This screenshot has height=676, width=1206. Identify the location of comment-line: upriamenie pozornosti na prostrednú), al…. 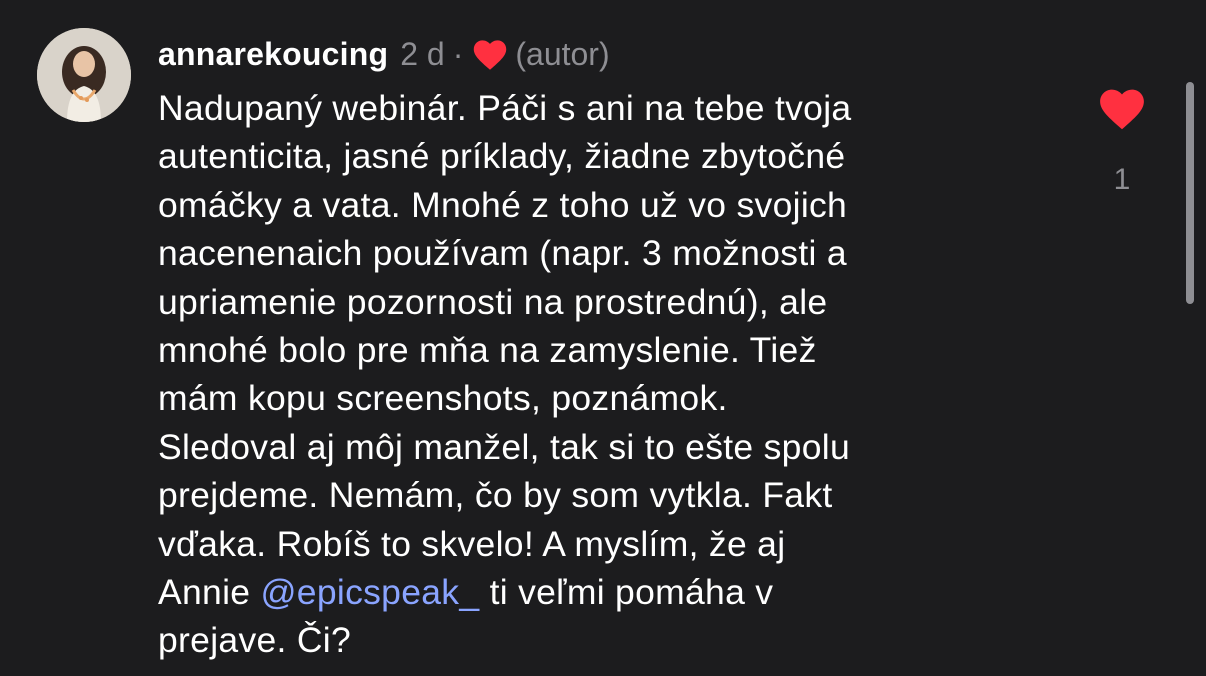
(493, 301).